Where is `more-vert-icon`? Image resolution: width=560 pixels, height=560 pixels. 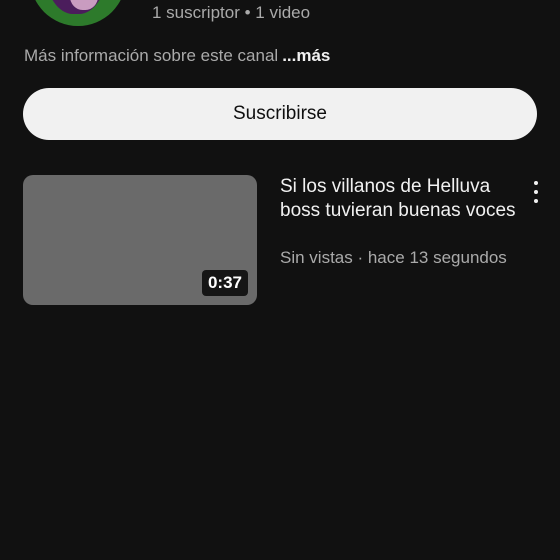
more-vert-icon is located at coordinates (536, 192).